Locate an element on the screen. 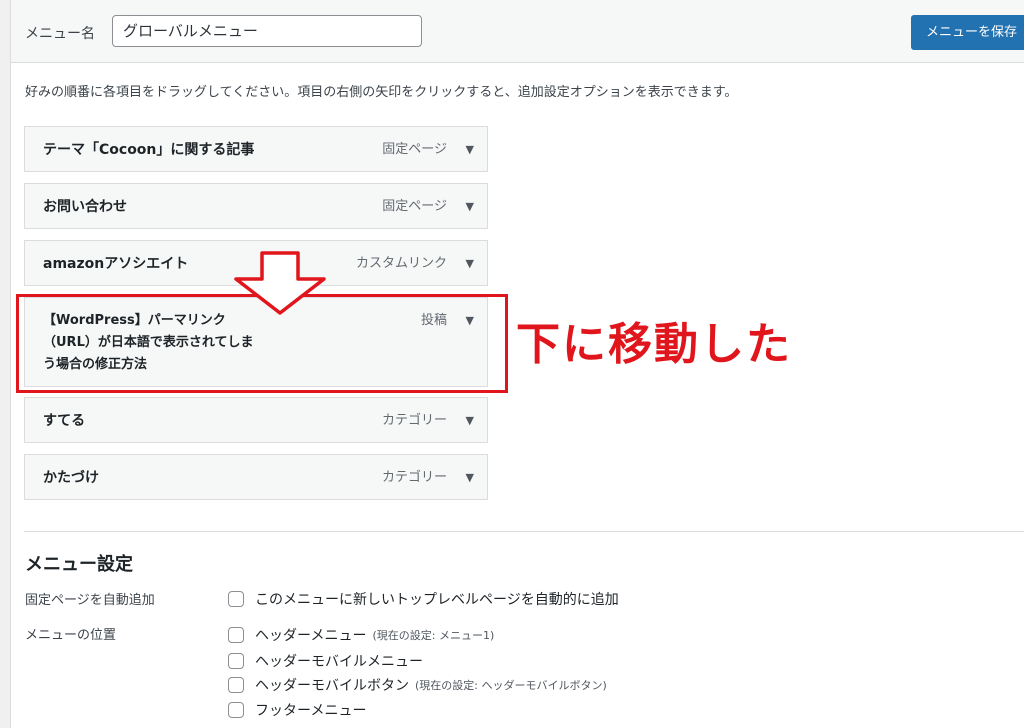 The height and width of the screenshot is (728, 1024). menu-item-type: カスタムリンク is located at coordinates (401, 263).